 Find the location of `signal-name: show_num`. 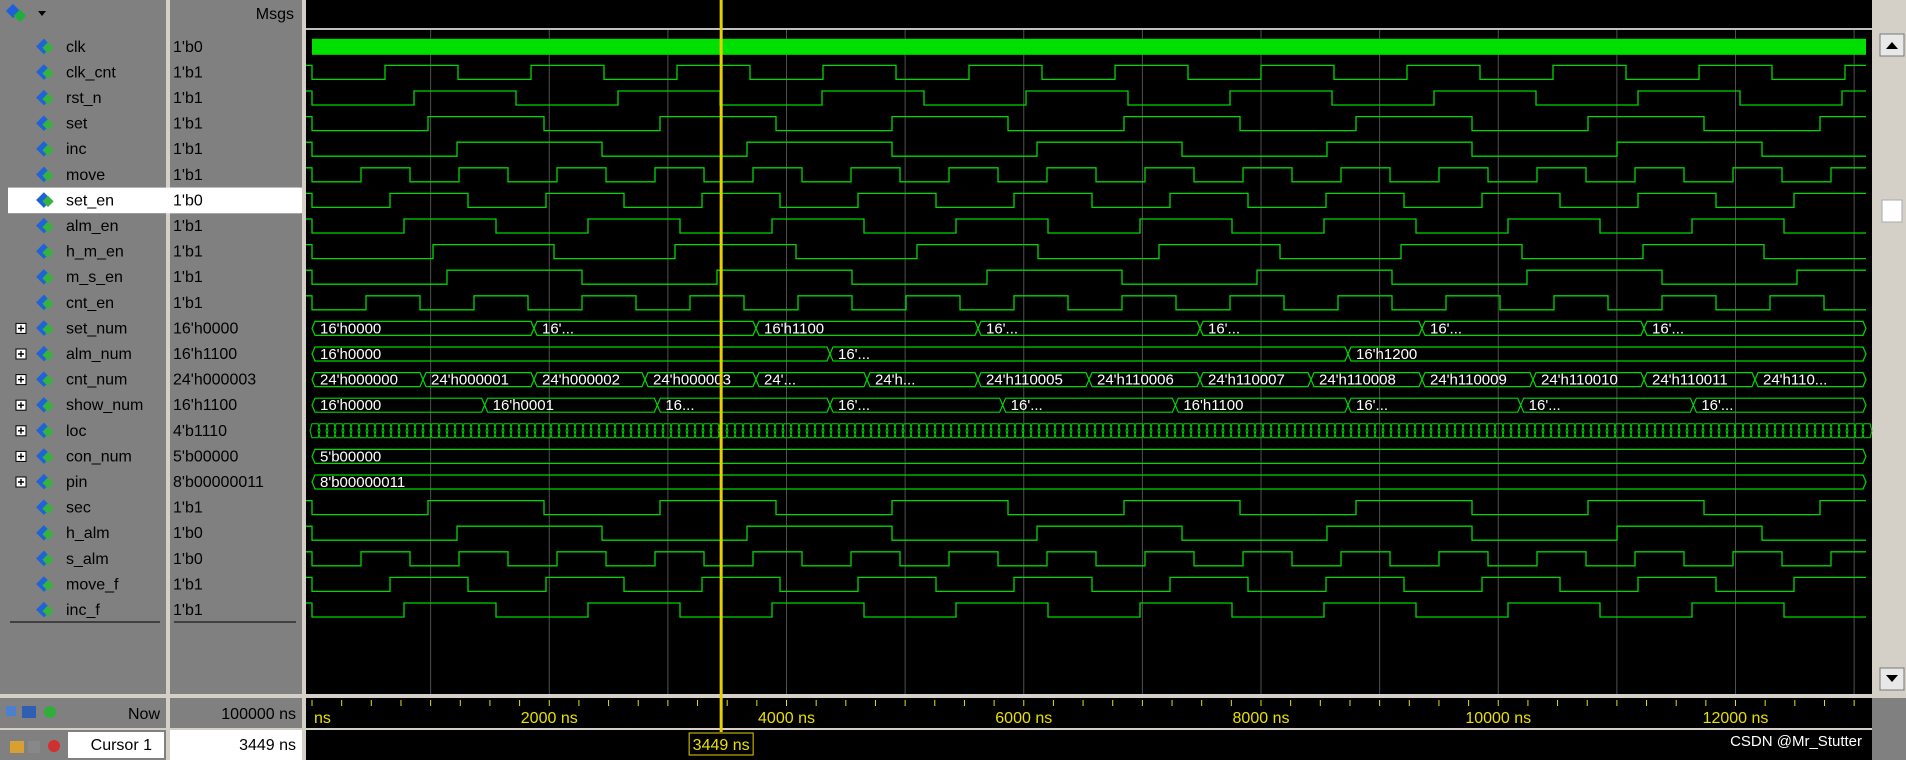

signal-name: show_num is located at coordinates (104, 405).